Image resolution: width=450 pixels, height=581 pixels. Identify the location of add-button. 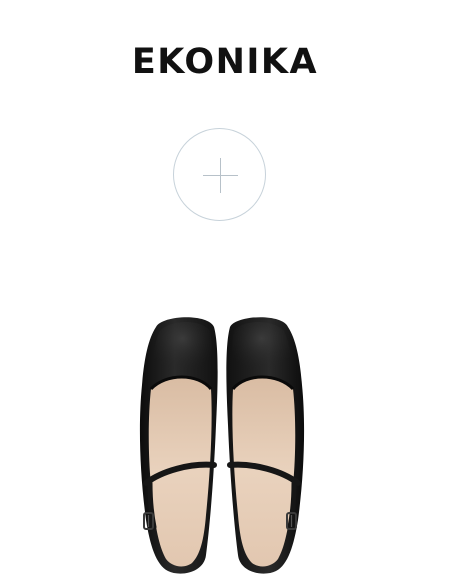
(219, 174).